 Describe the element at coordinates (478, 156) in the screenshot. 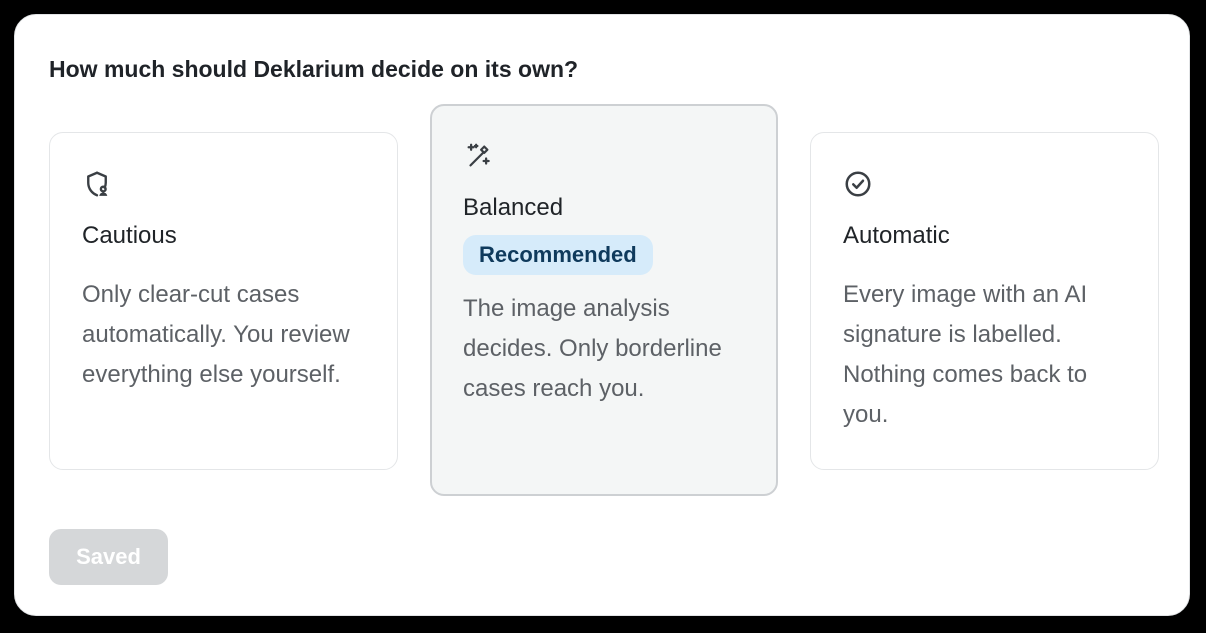

I see `magic-wand-icon` at that location.